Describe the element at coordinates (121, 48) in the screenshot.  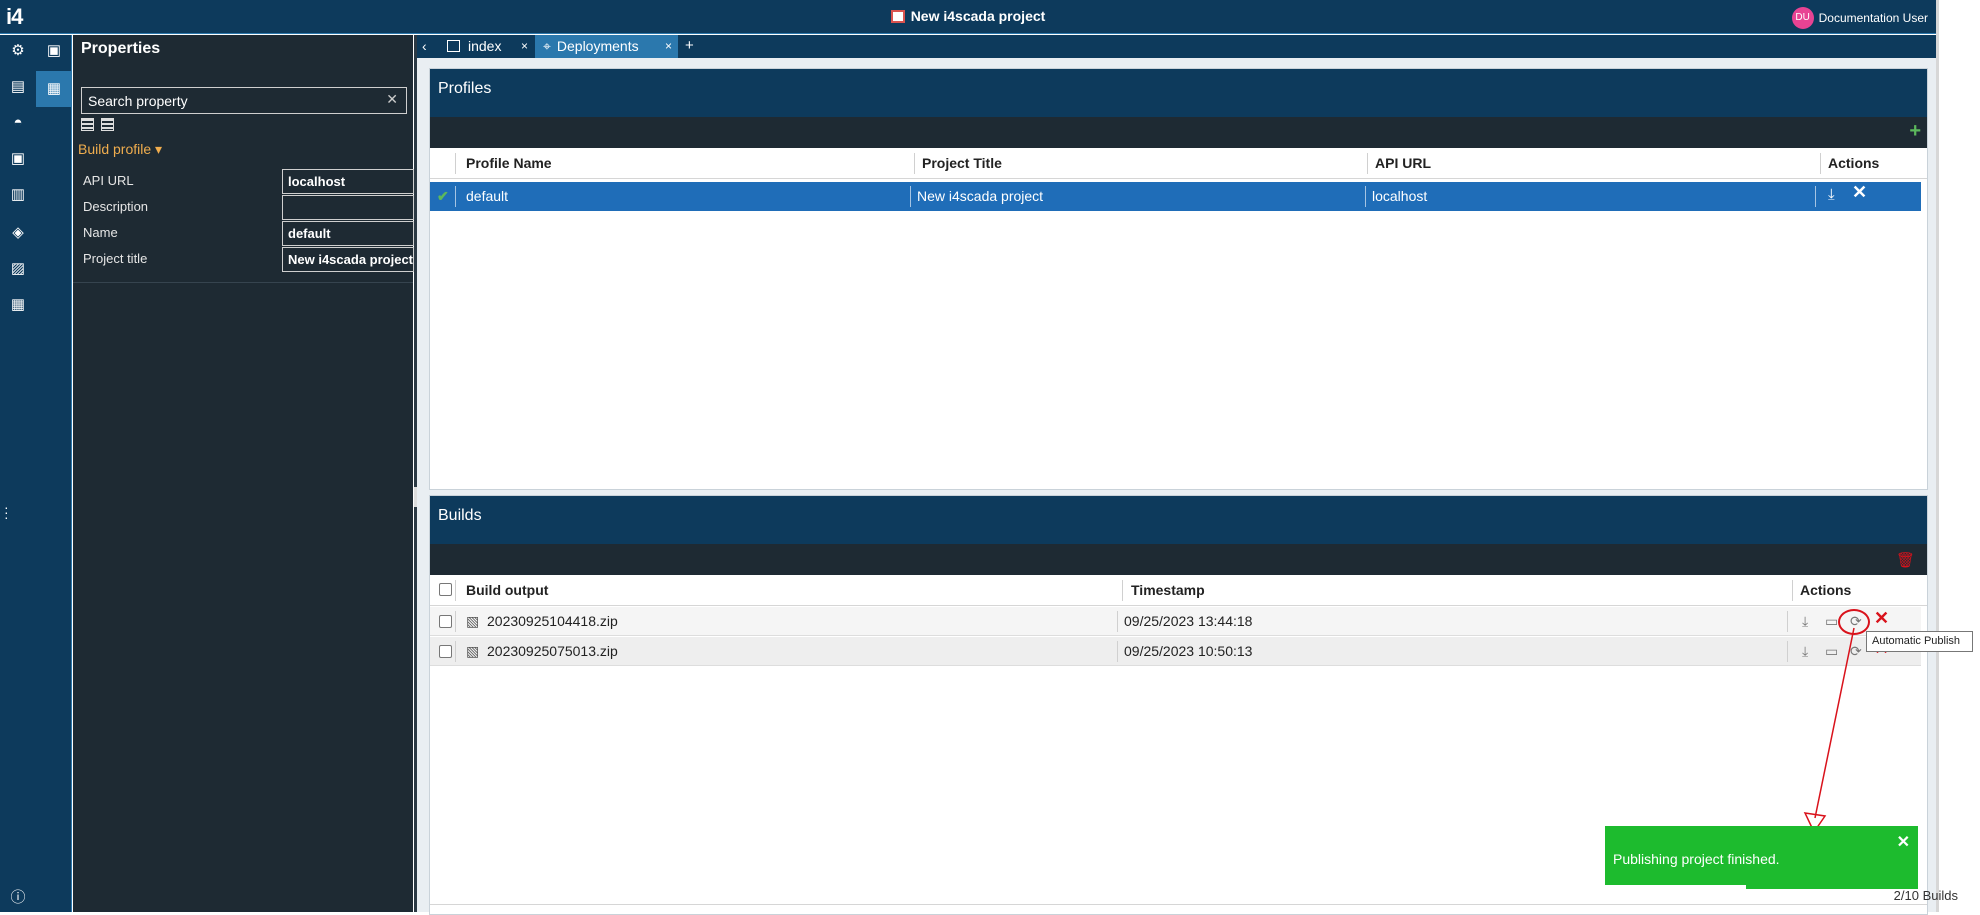
I see `properties-title: Properties` at that location.